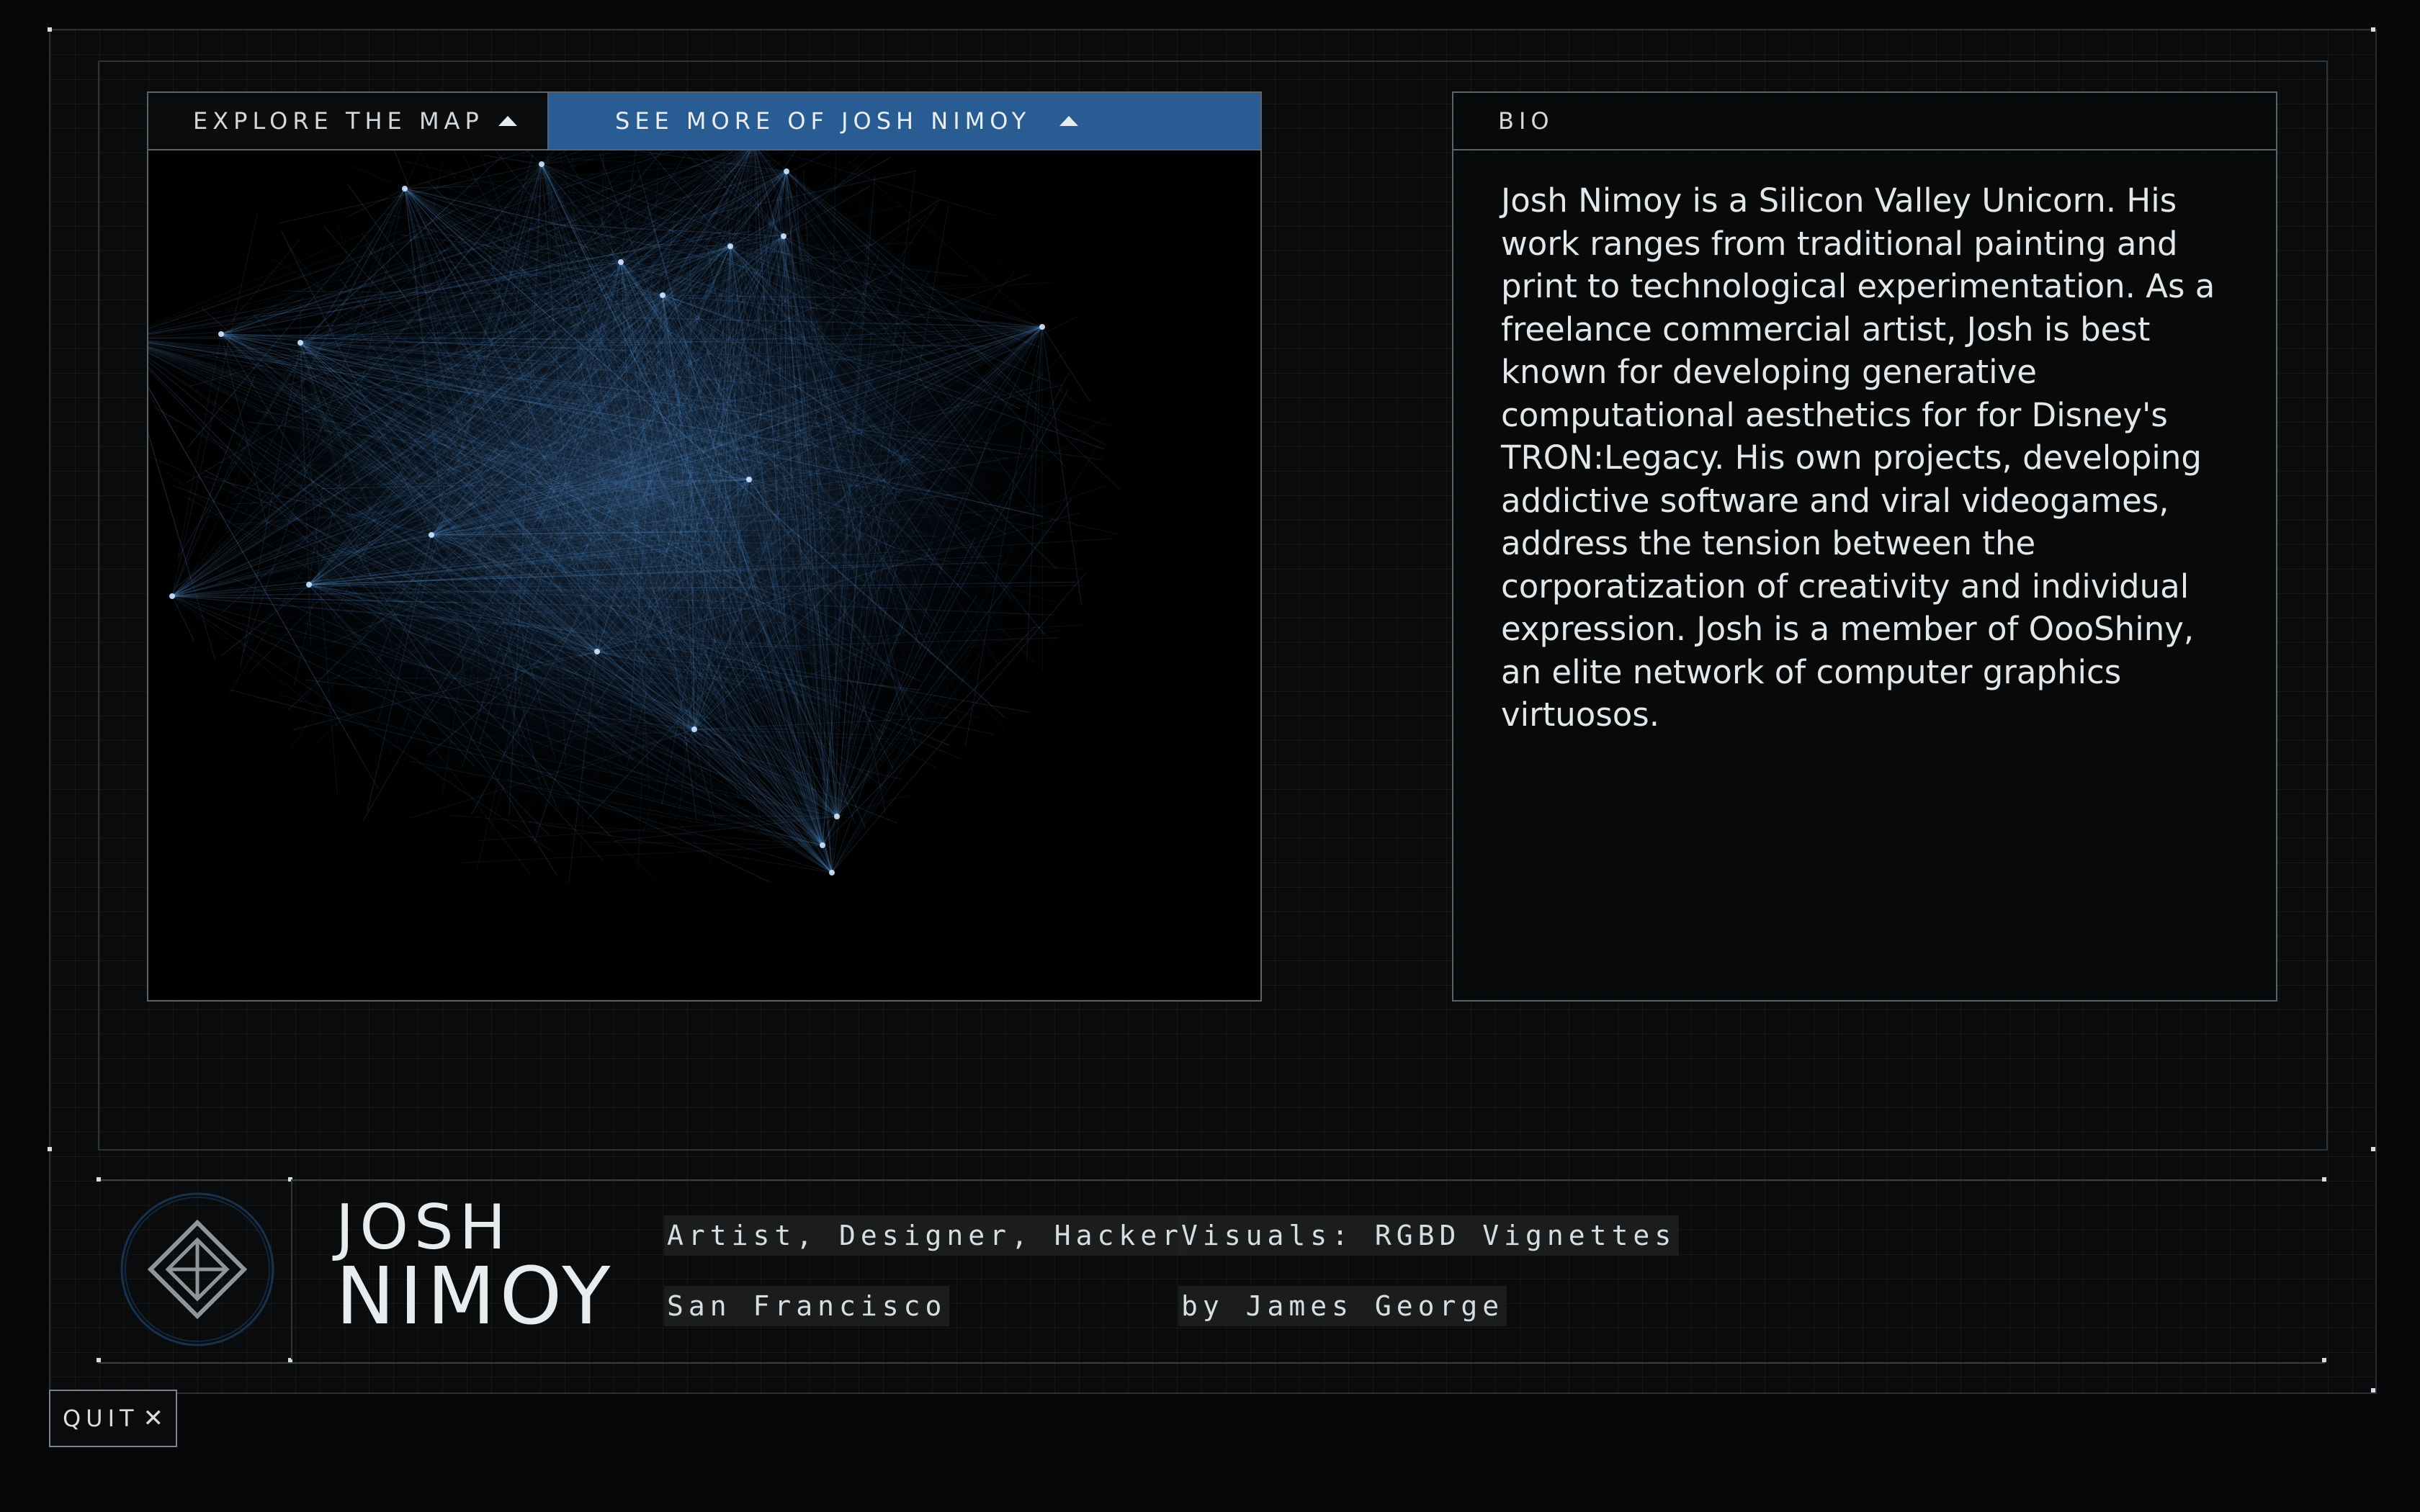 The width and height of the screenshot is (2420, 1512). What do you see at coordinates (1429, 1235) in the screenshot?
I see `visuals-title: Visuals: RGBD Vignettes` at bounding box center [1429, 1235].